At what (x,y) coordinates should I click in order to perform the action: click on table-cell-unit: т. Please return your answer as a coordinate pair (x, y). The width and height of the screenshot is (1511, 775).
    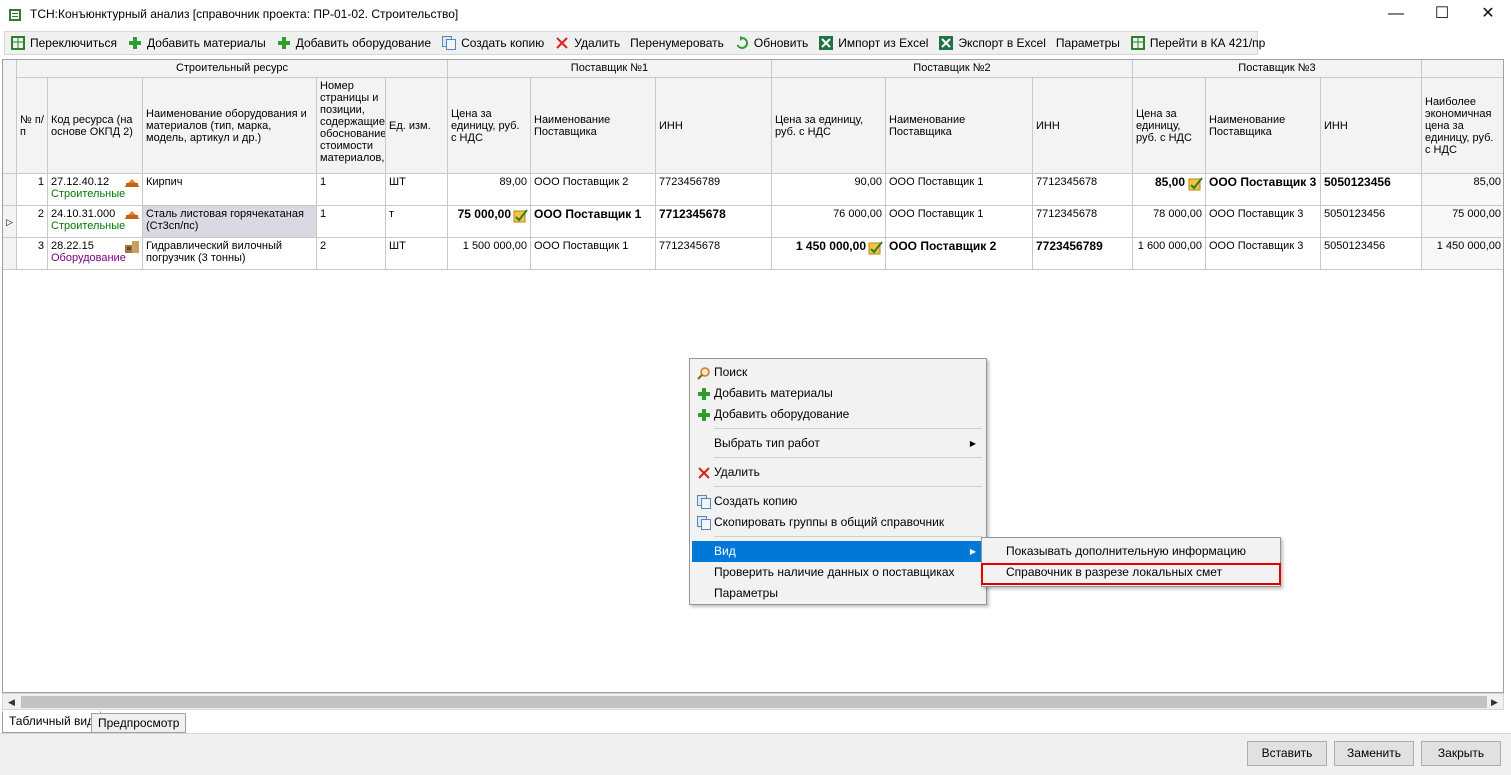
    Looking at the image, I should click on (417, 222).